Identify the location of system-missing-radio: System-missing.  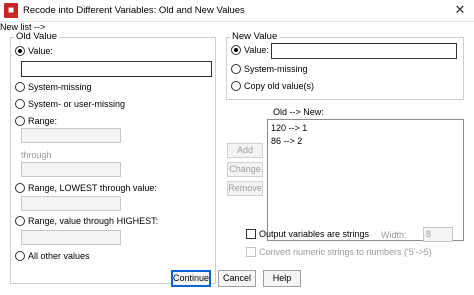
(53, 87).